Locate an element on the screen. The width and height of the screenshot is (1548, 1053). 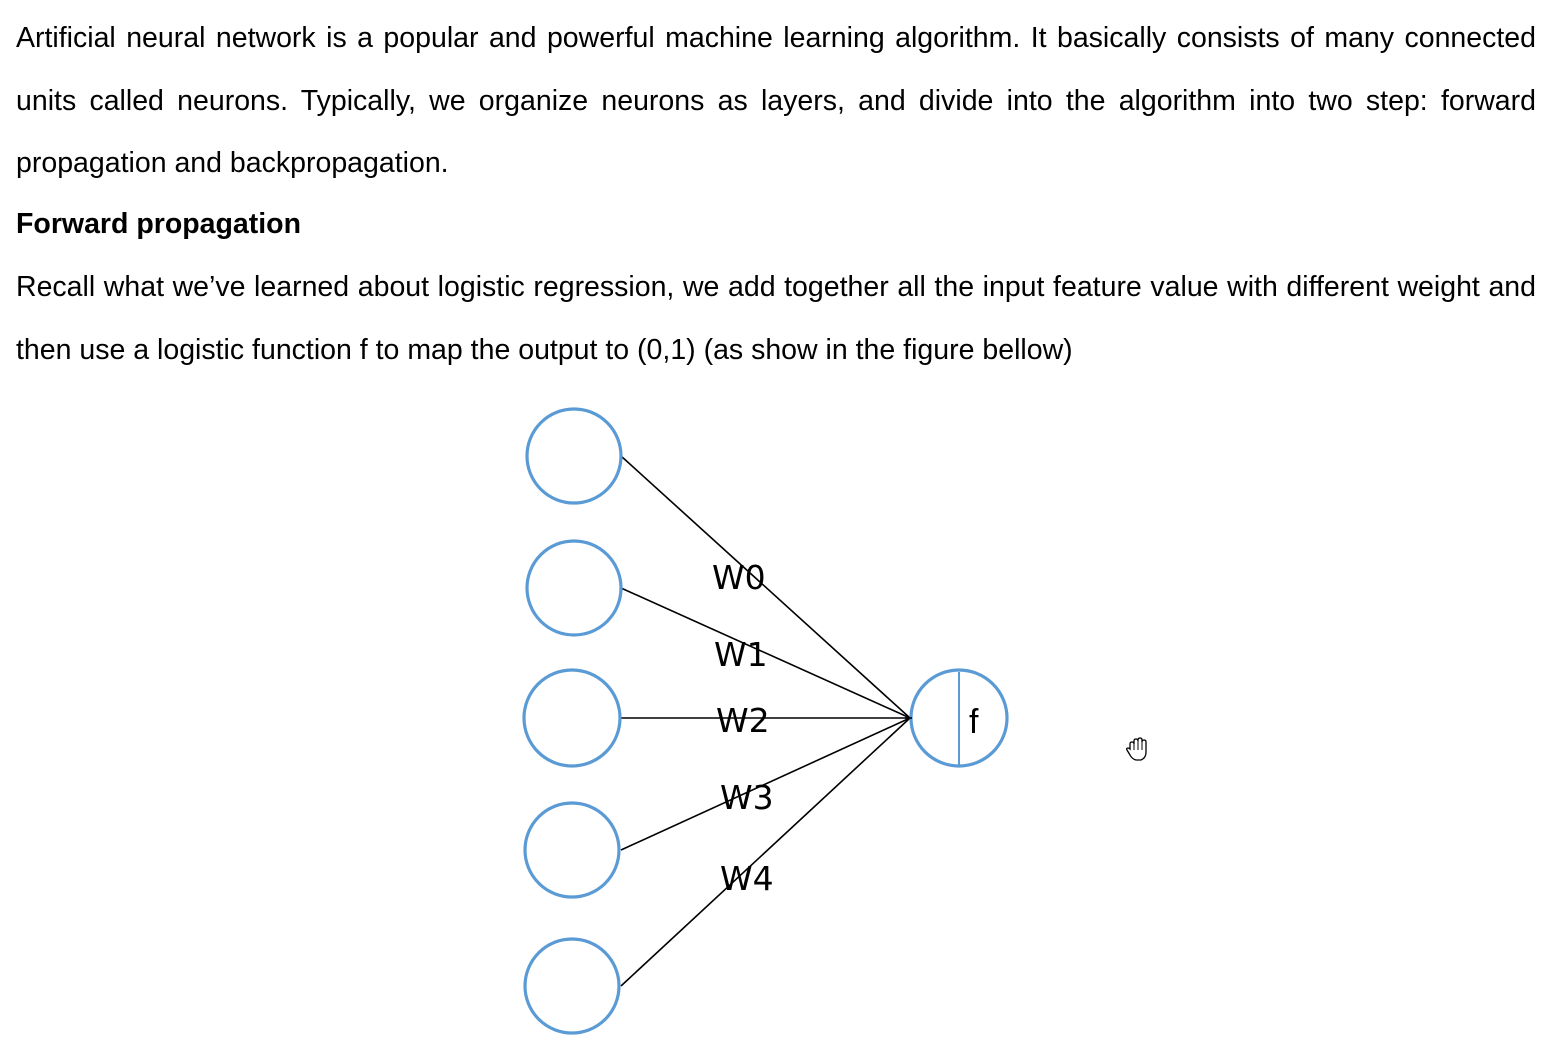
hand-cursor-icon is located at coordinates (1136, 749).